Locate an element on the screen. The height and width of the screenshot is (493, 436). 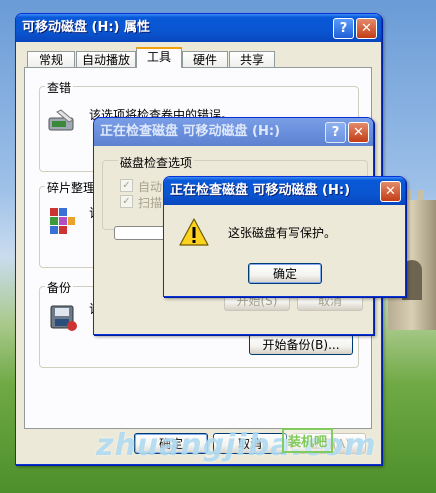
check-disk-titlebar: 正在检查磁盘 可移动磁盘 (H:) ? ✕ is located at coordinates (233, 132).